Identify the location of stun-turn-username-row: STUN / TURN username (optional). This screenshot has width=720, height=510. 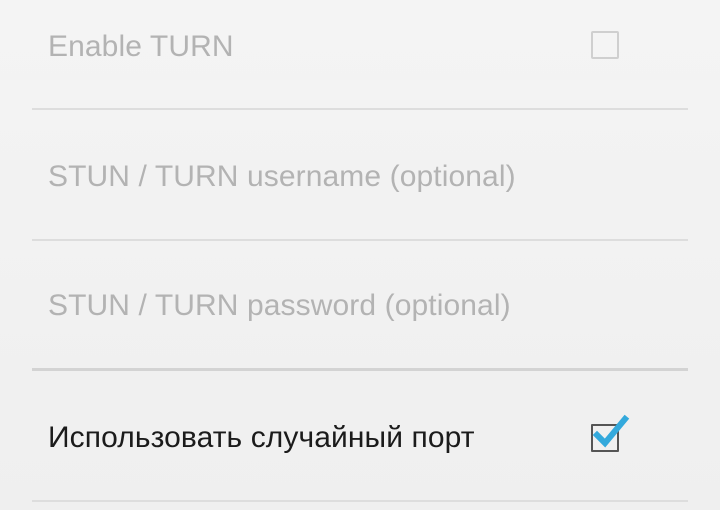
(360, 177).